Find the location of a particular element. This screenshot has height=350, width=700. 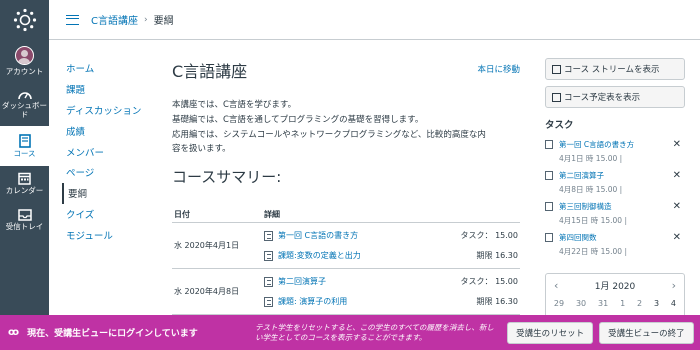

todo-link: 第一回 C言語の書き方 is located at coordinates (596, 144).